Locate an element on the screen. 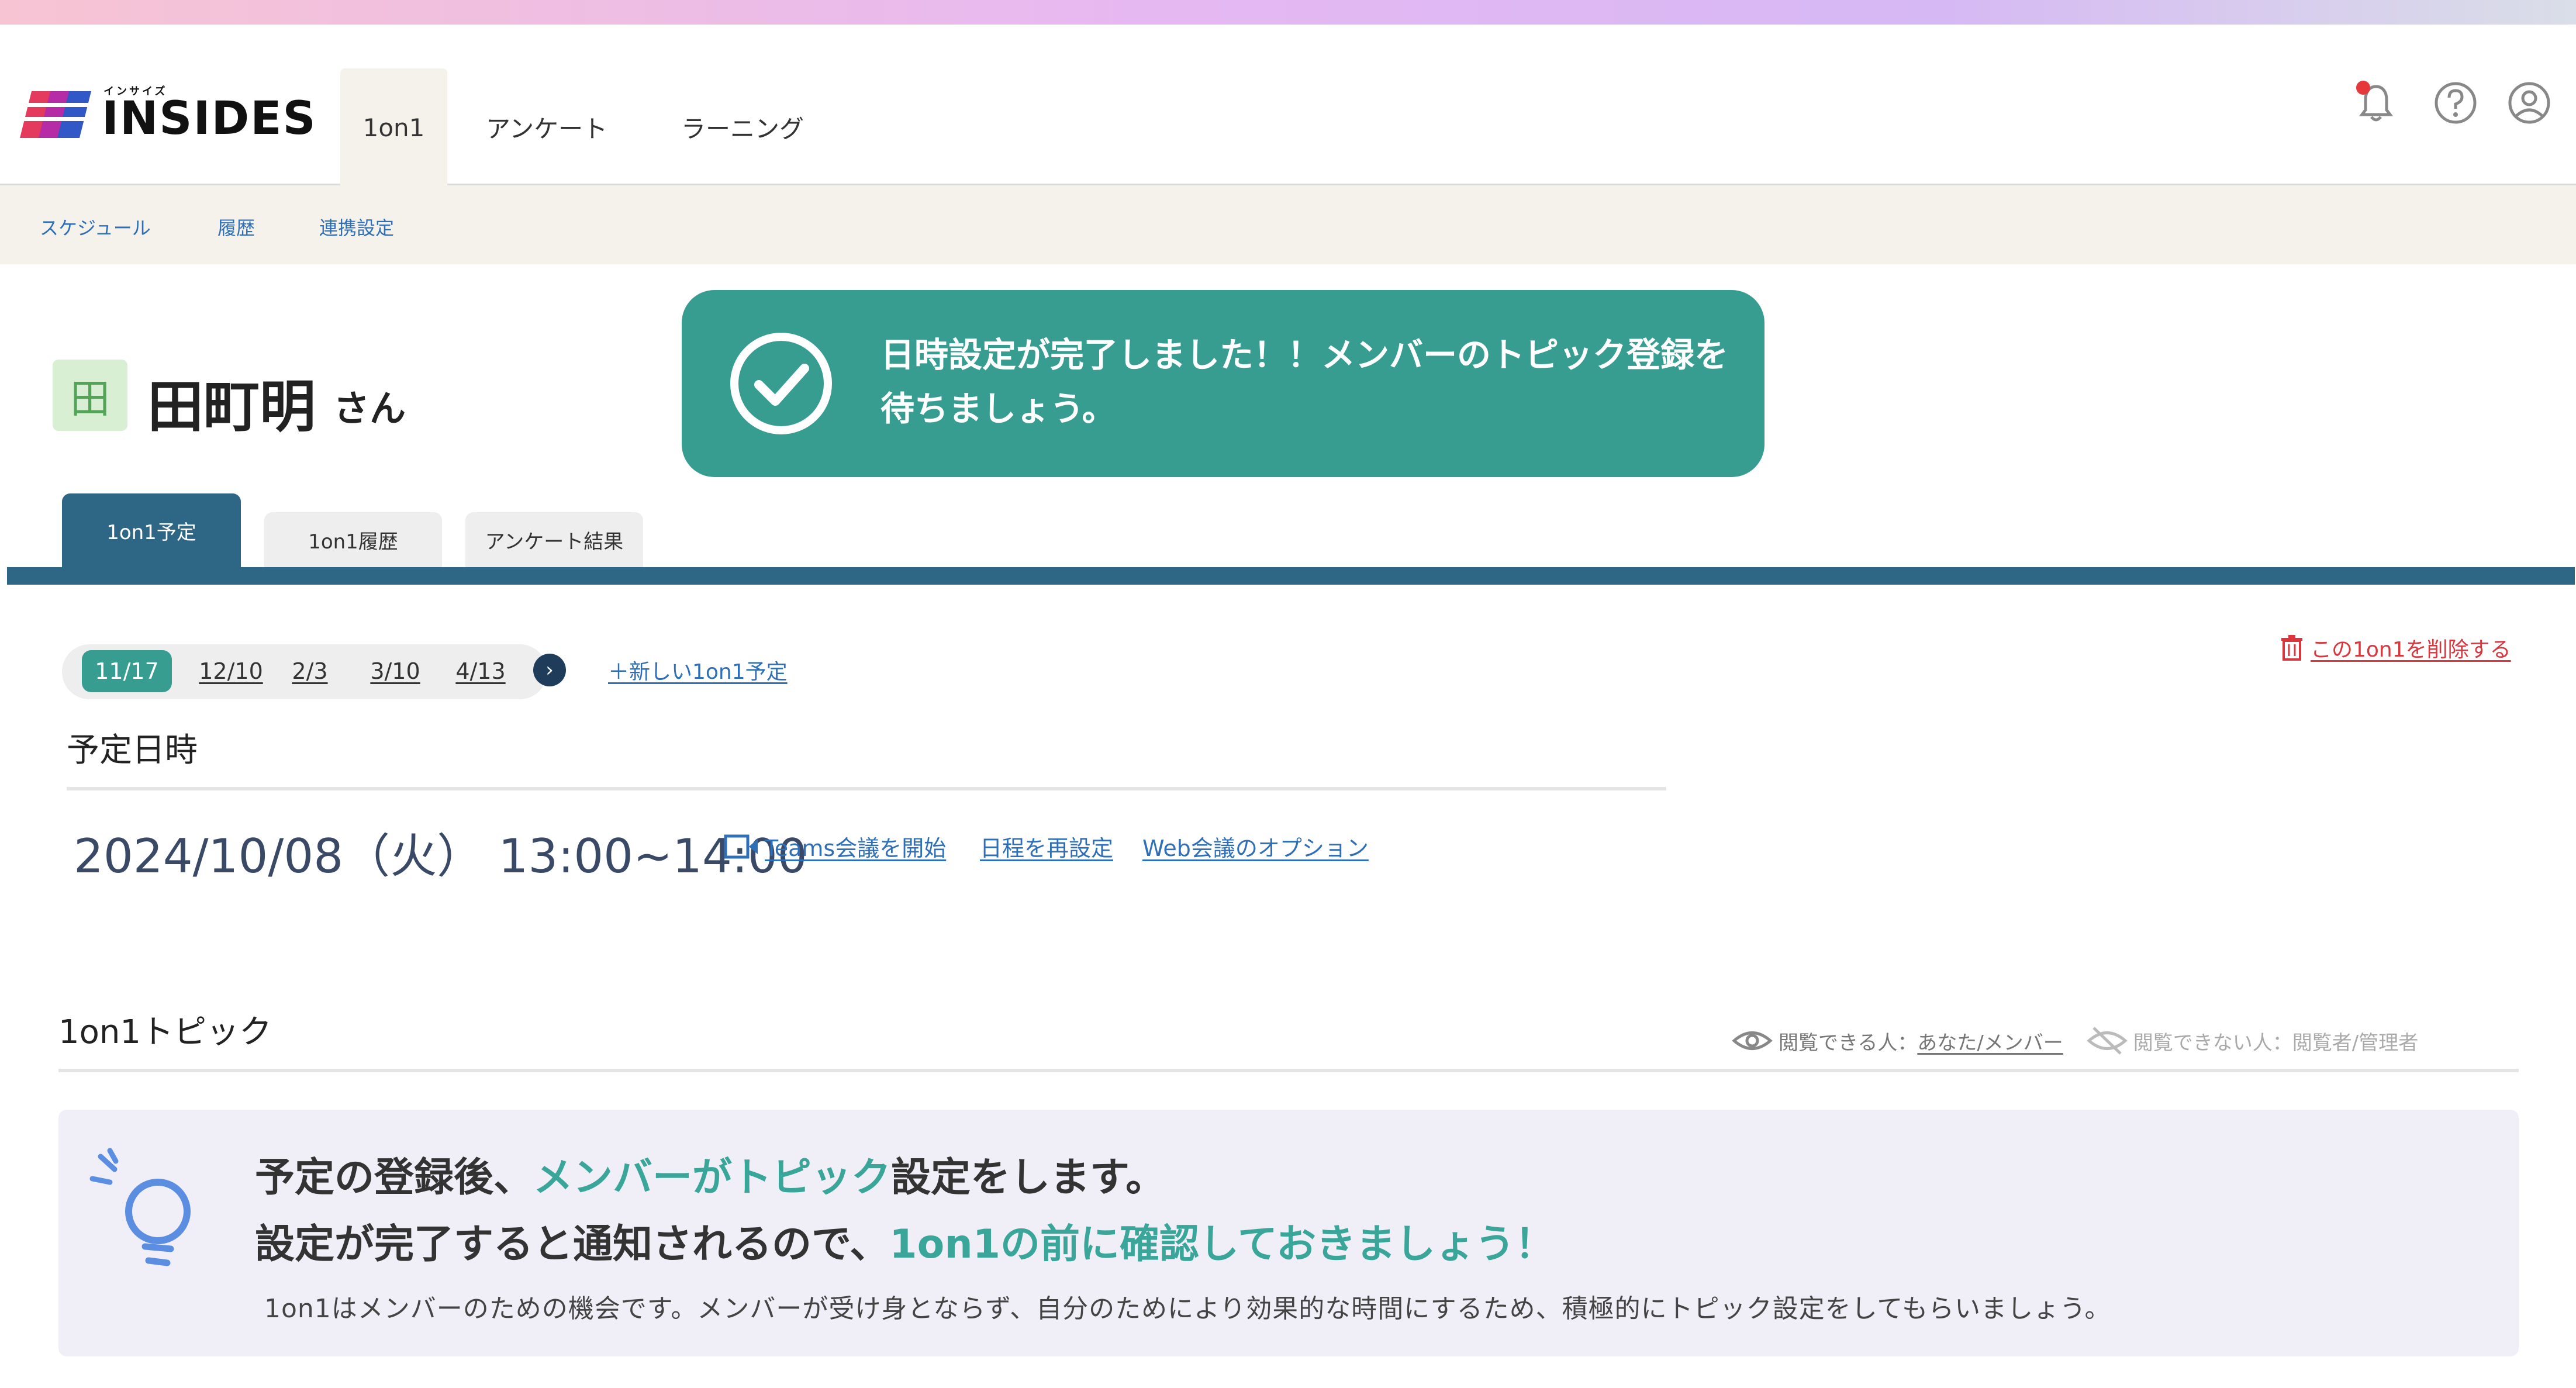 This screenshot has width=2576, height=1388. date-pill: 4/13 is located at coordinates (481, 671).